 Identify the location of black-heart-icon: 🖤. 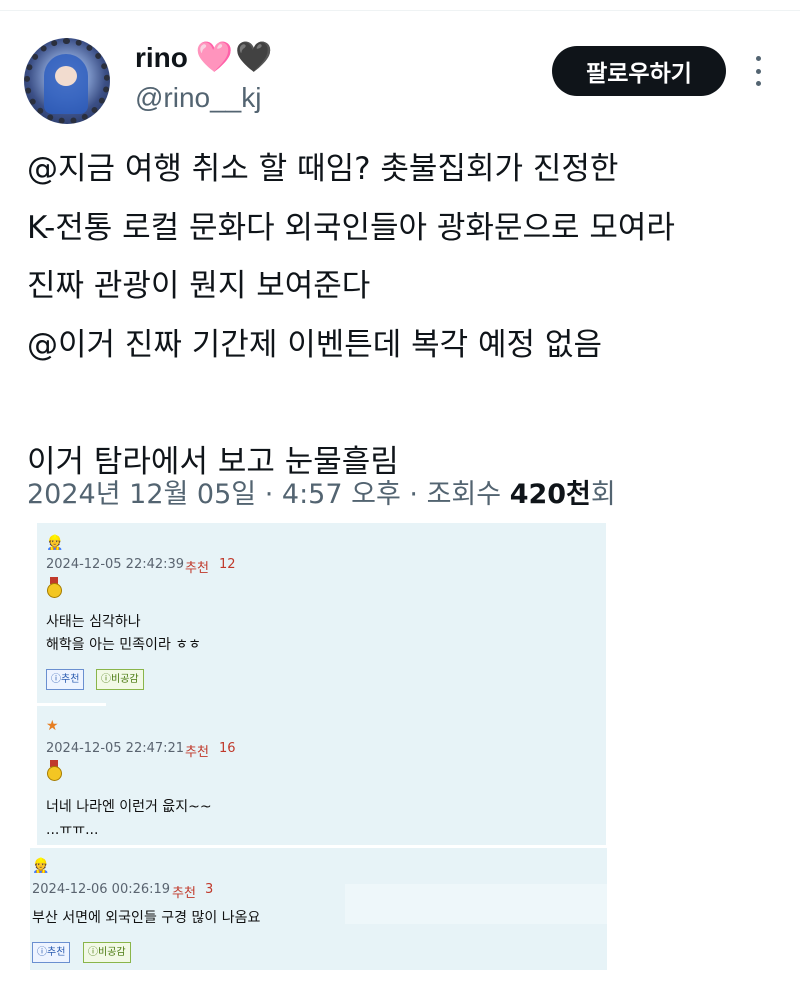
(254, 57).